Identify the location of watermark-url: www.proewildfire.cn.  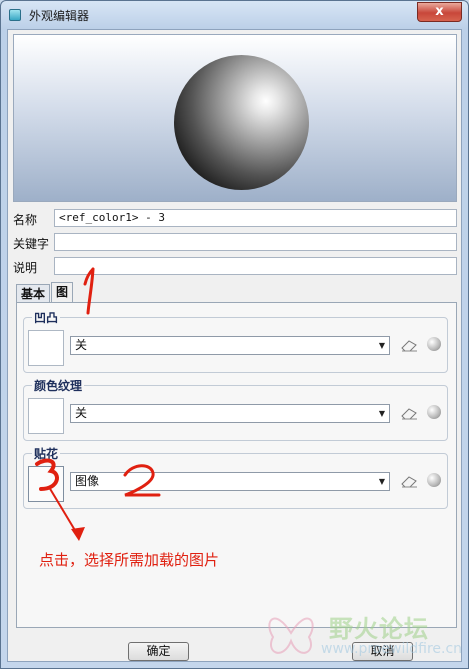
(392, 649).